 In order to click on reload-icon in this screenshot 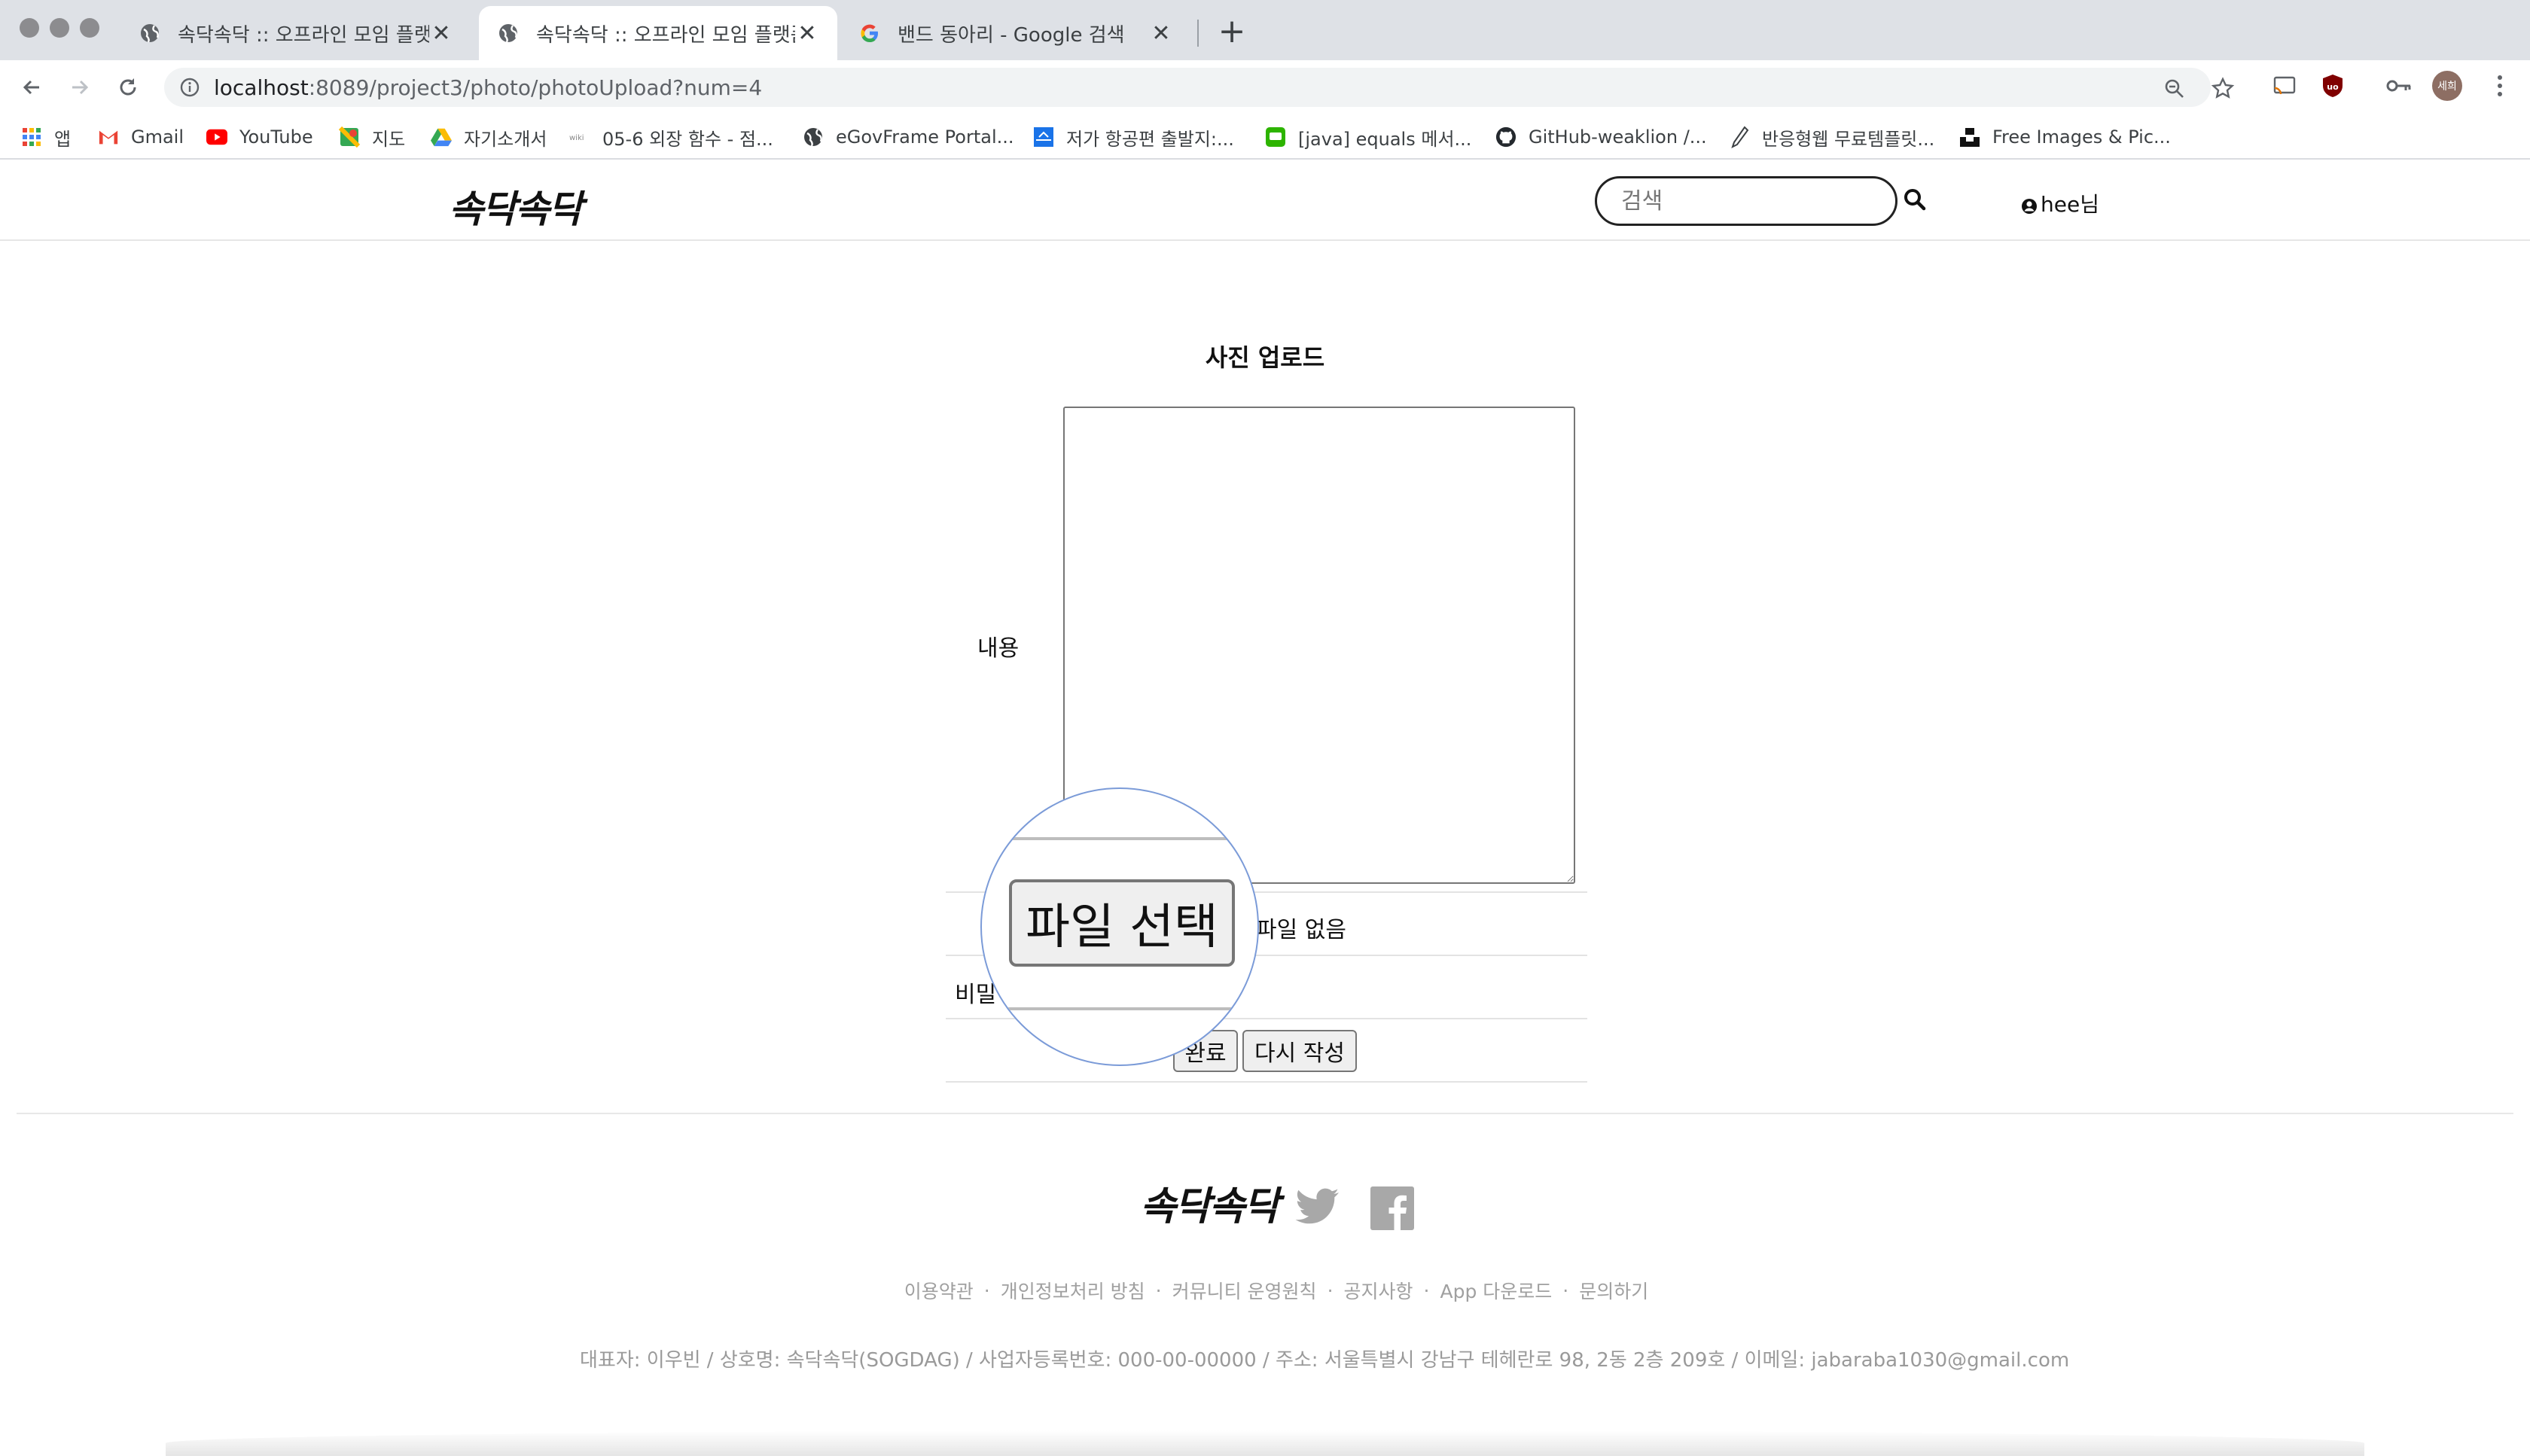, I will do `click(128, 87)`.